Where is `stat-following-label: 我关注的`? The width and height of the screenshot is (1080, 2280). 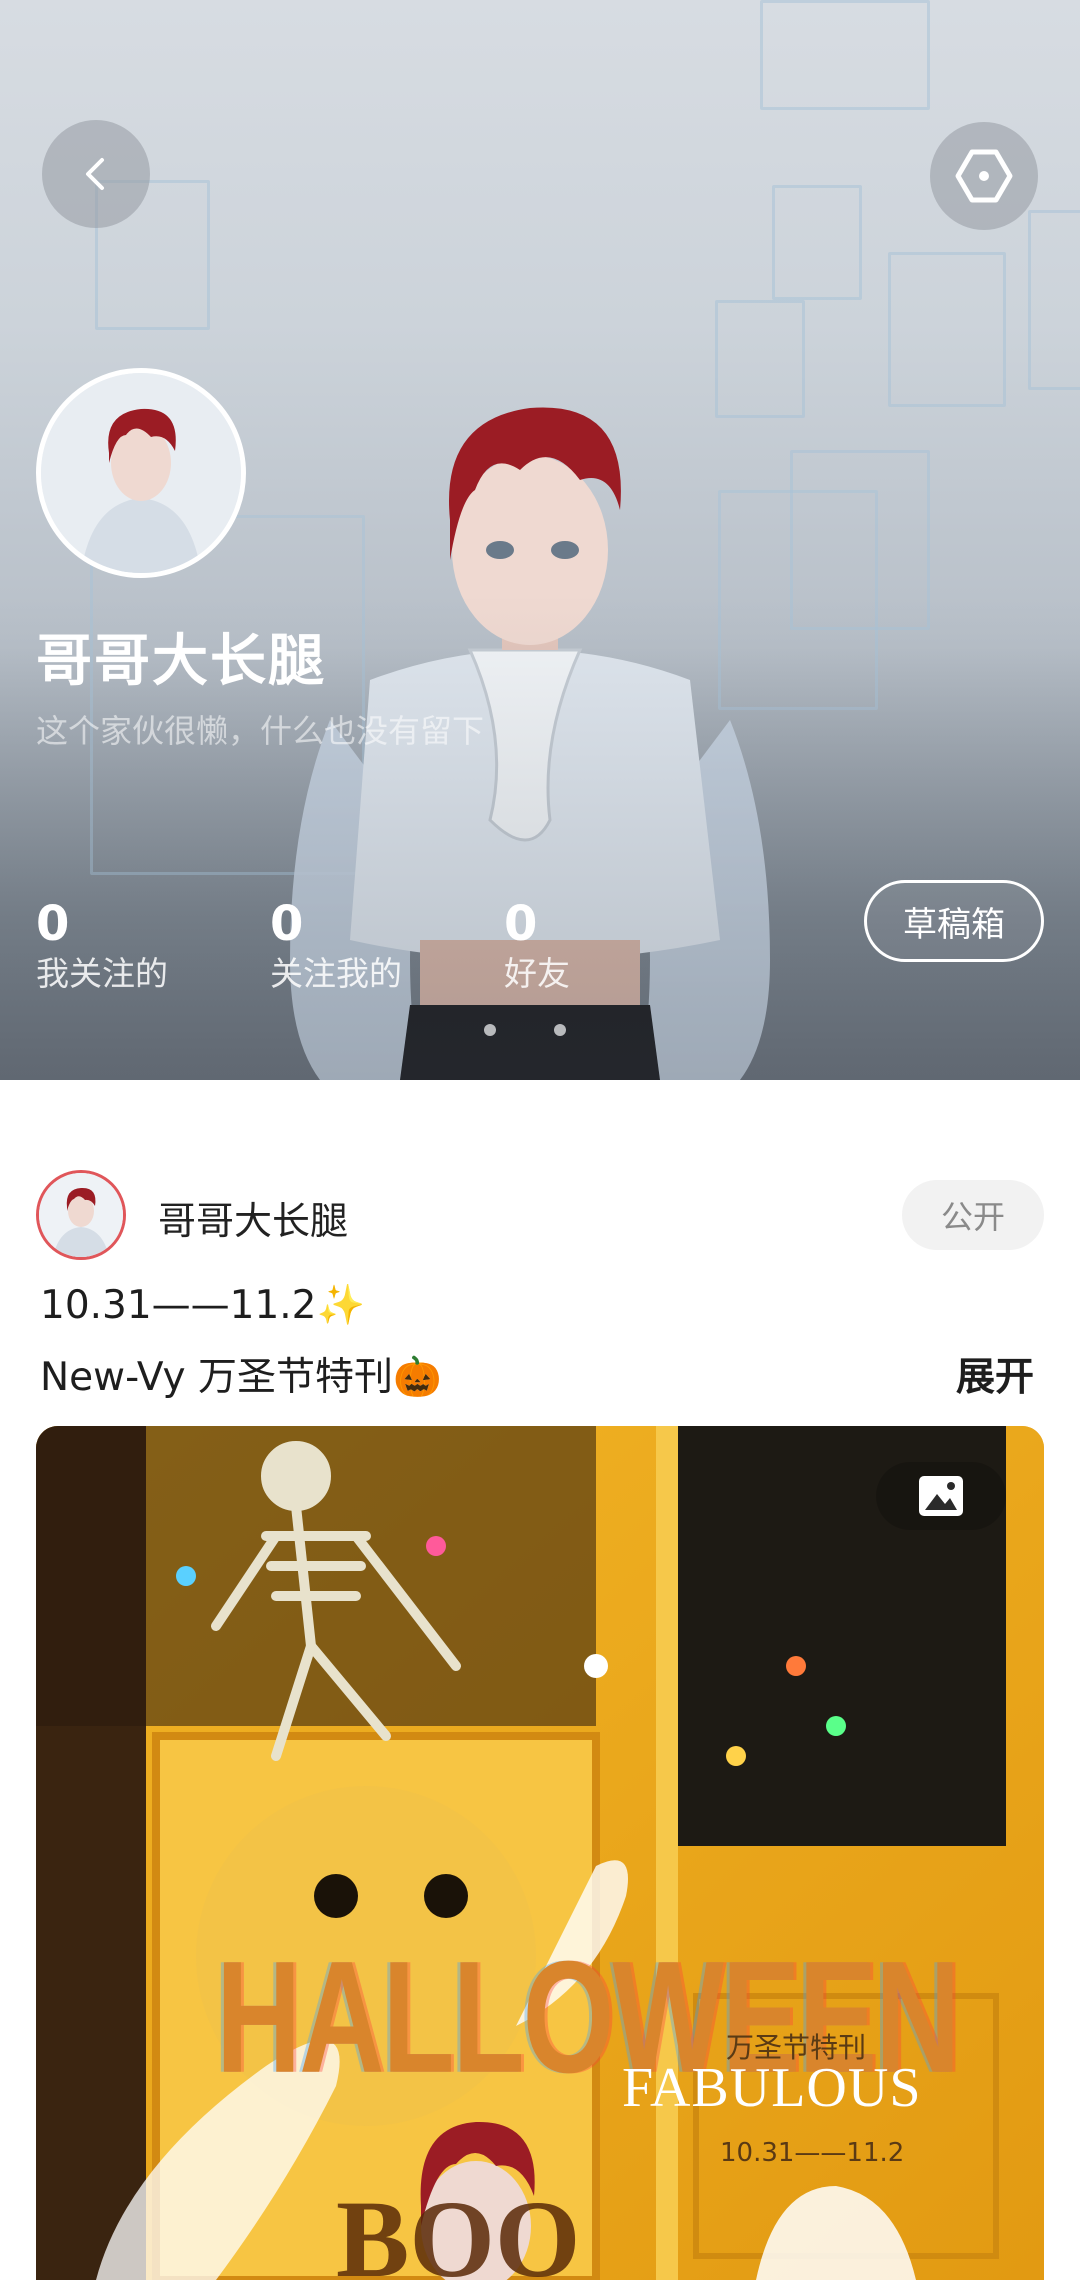 stat-following-label: 我关注的 is located at coordinates (102, 973).